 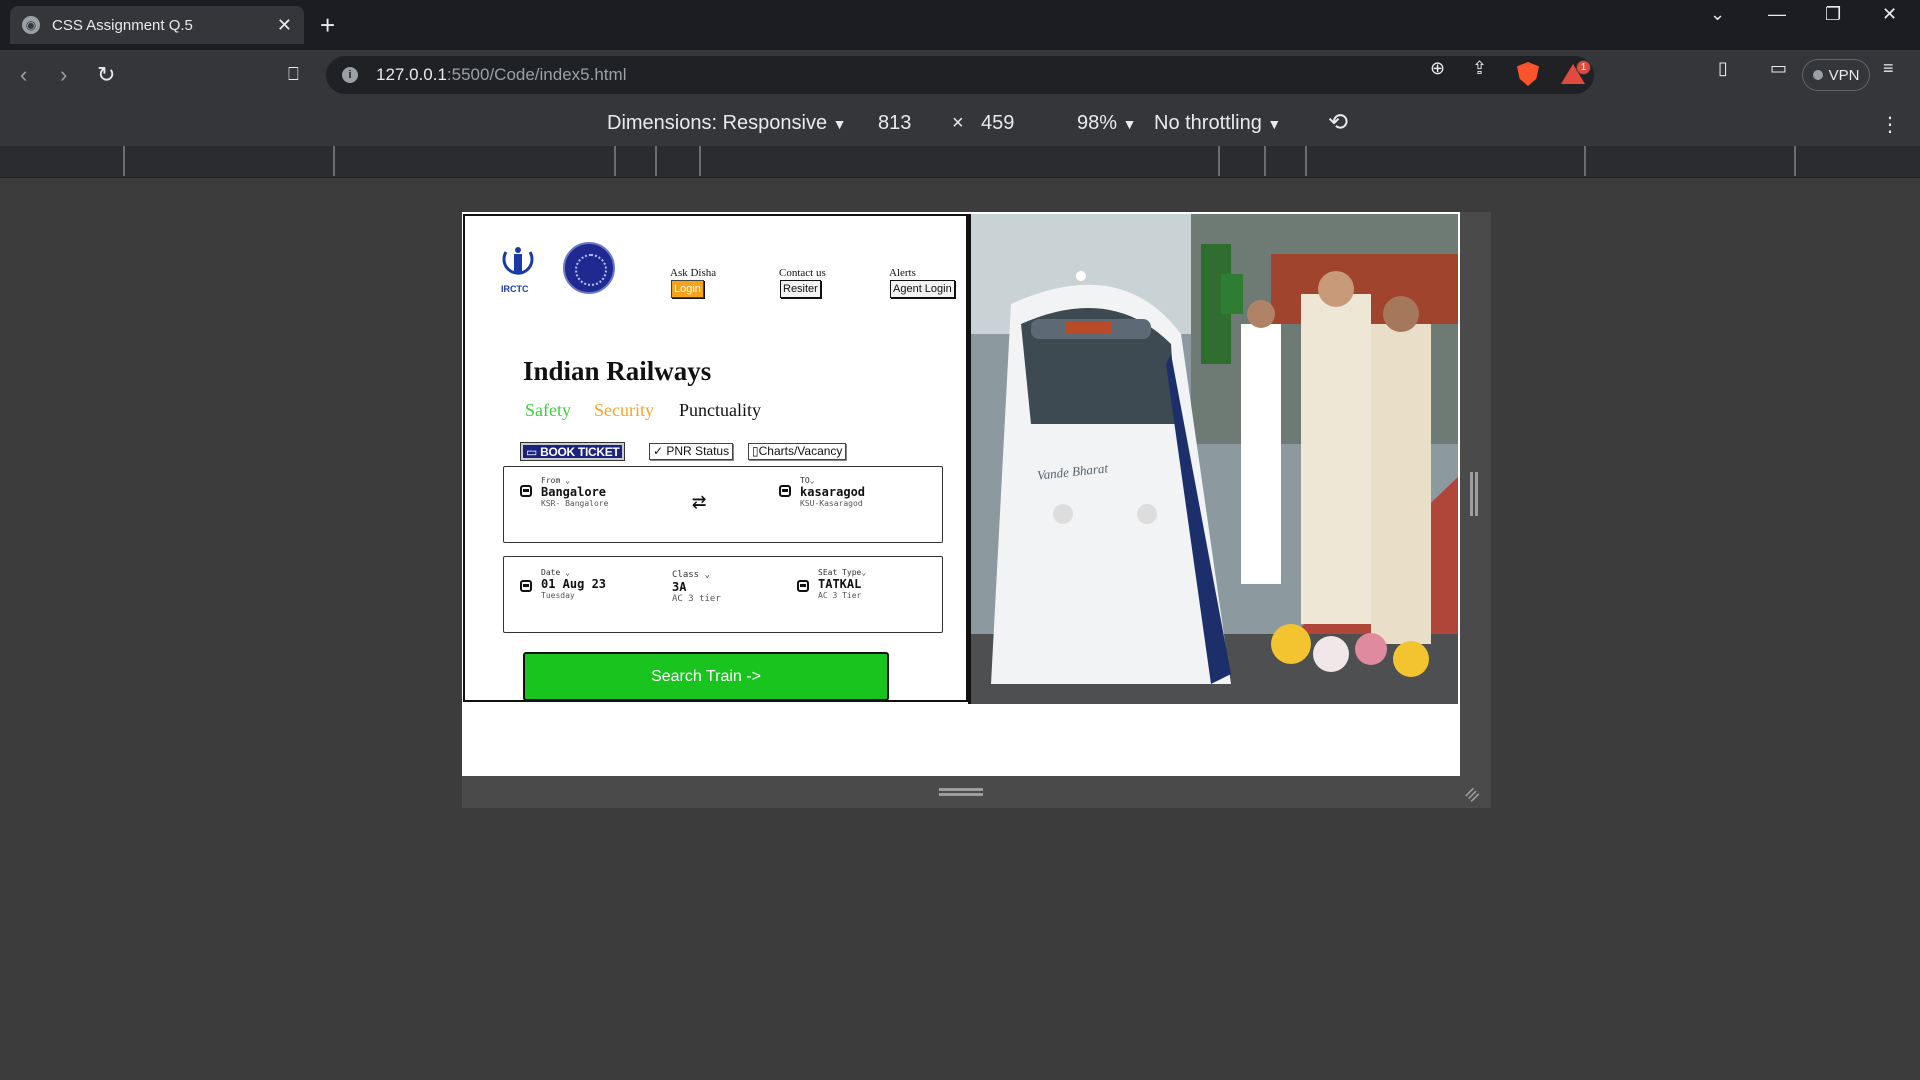 I want to click on date-field: Date ⌄ 01 Aug 23 Tuesday, so click(x=573, y=584).